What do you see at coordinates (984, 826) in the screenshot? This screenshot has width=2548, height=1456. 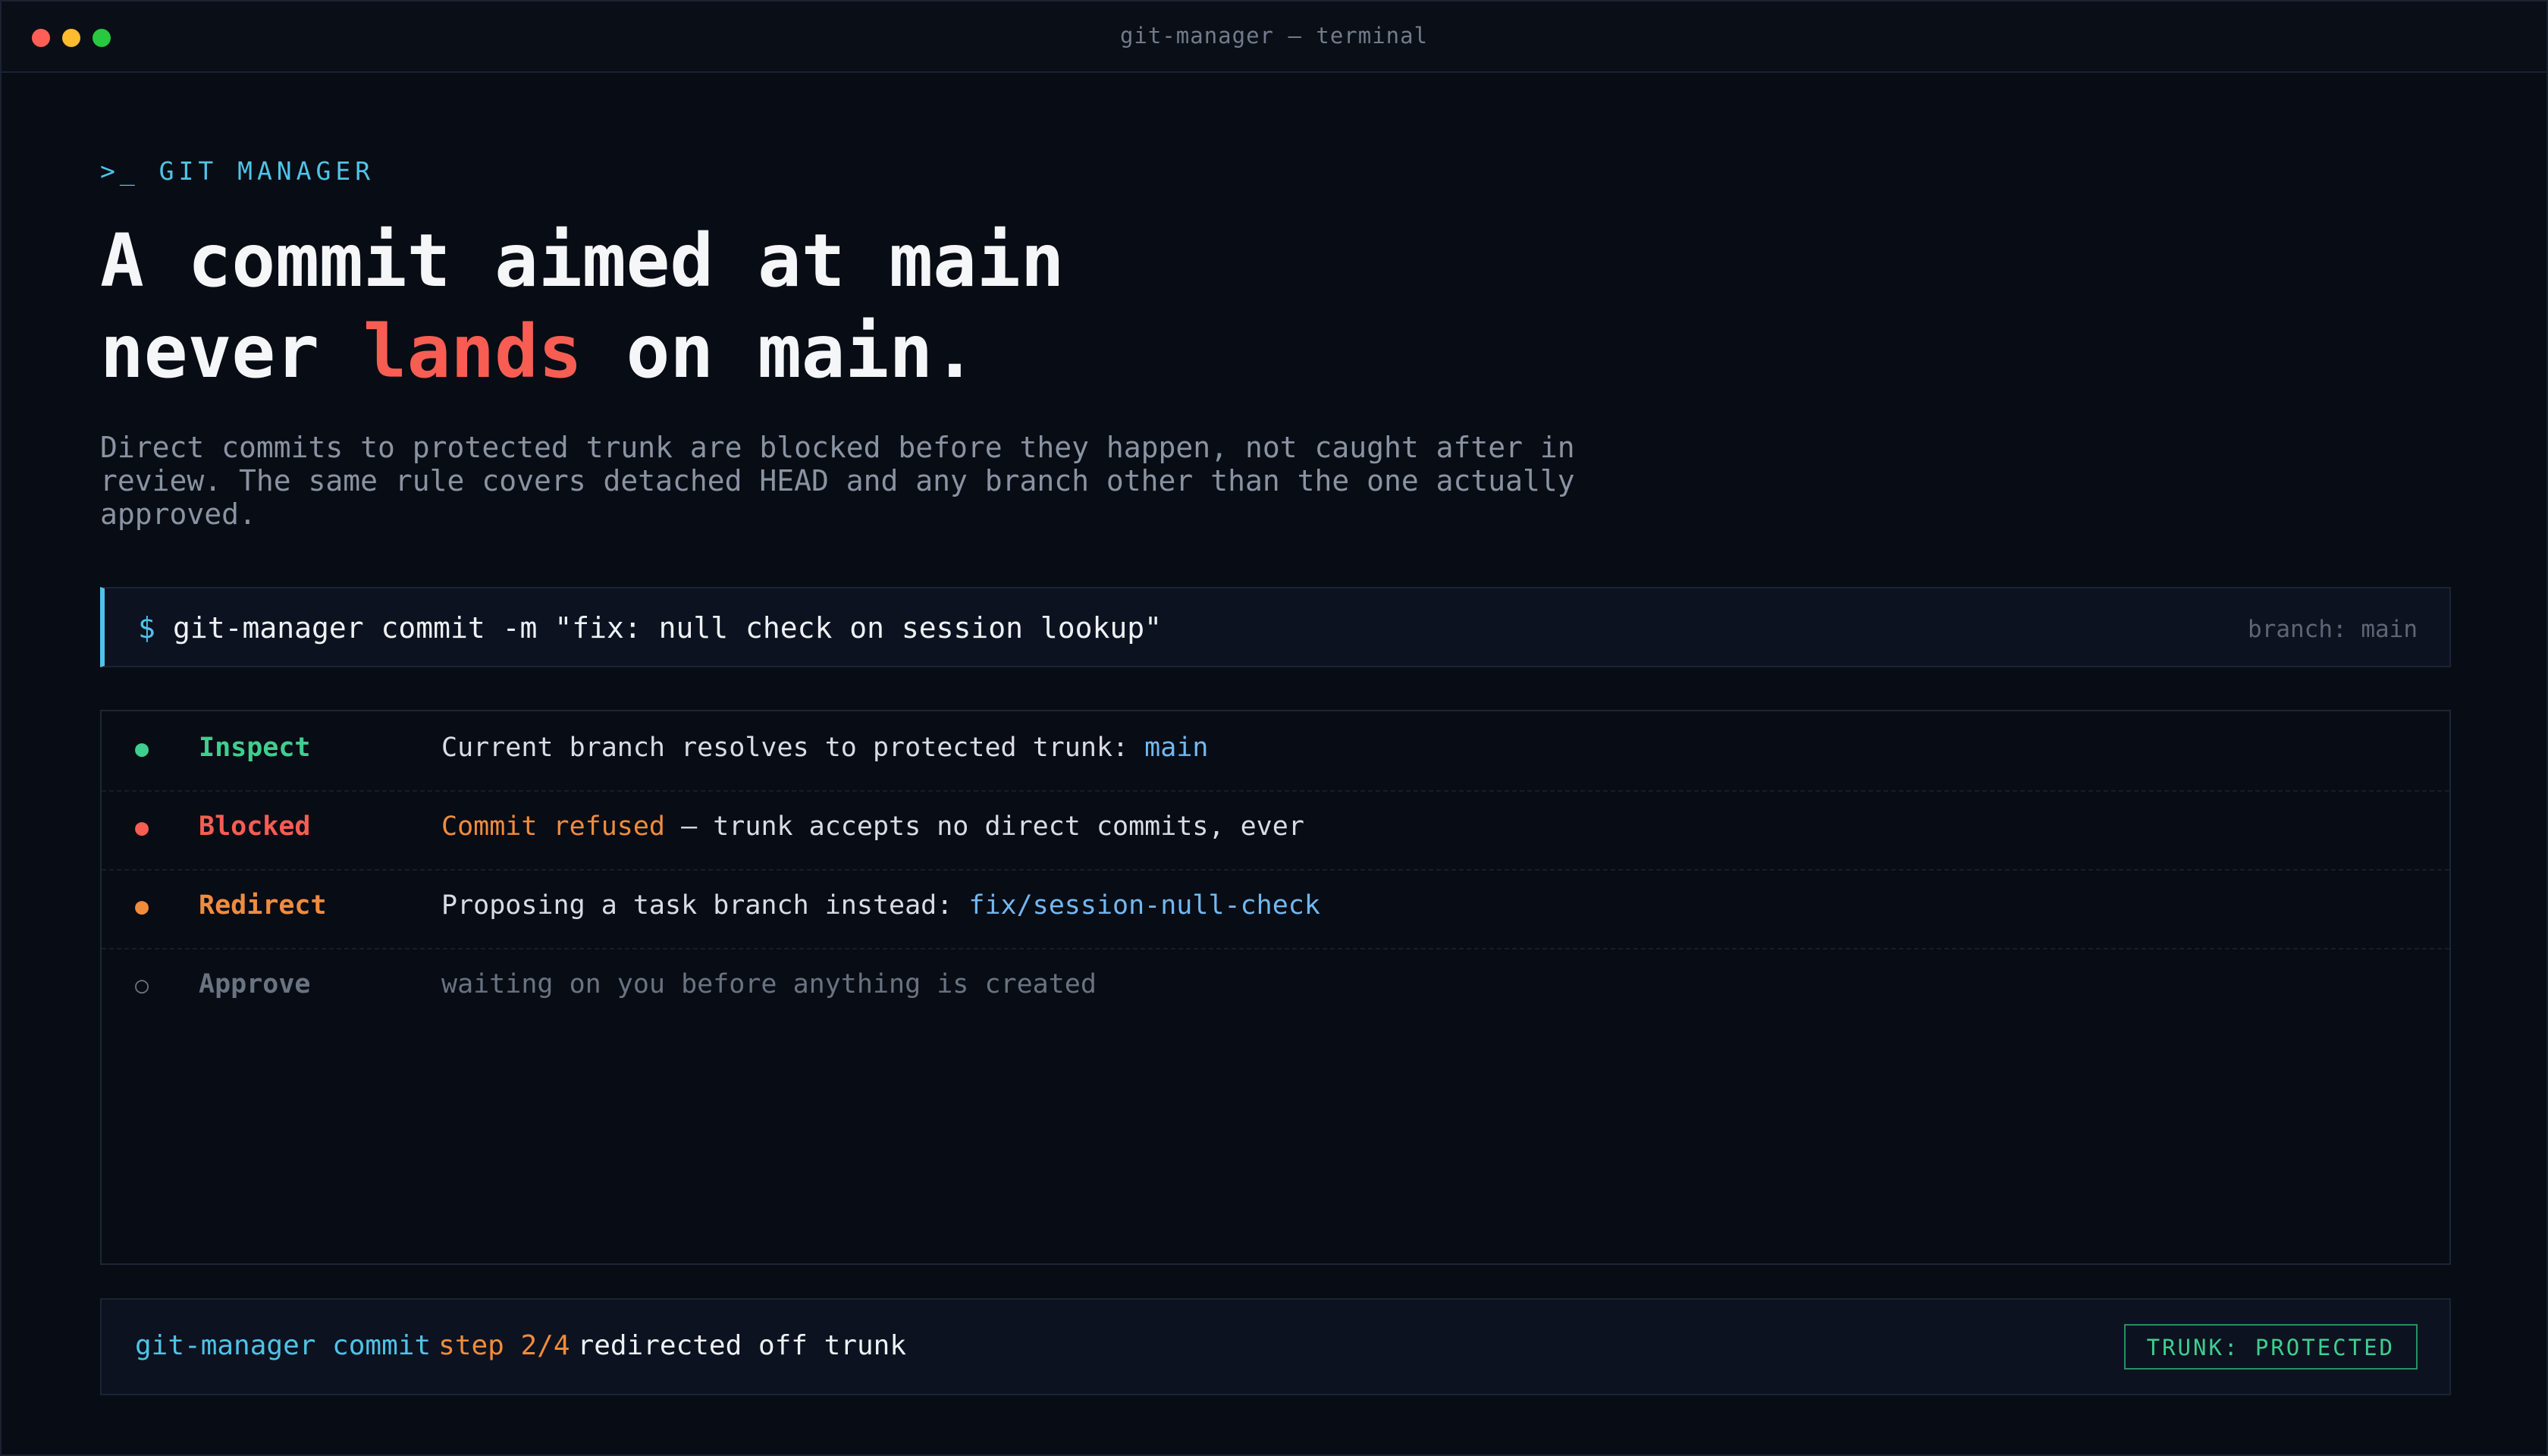 I see `step-description-tail: — trunk accepts no direct commits, ever` at bounding box center [984, 826].